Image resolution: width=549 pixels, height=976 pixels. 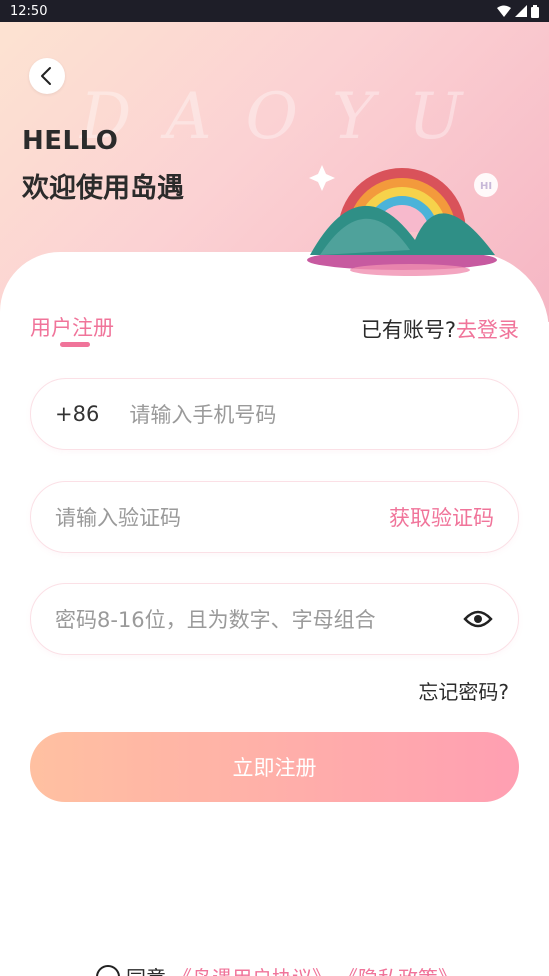 What do you see at coordinates (408, 330) in the screenshot?
I see `has-account-label: 已有账号?` at bounding box center [408, 330].